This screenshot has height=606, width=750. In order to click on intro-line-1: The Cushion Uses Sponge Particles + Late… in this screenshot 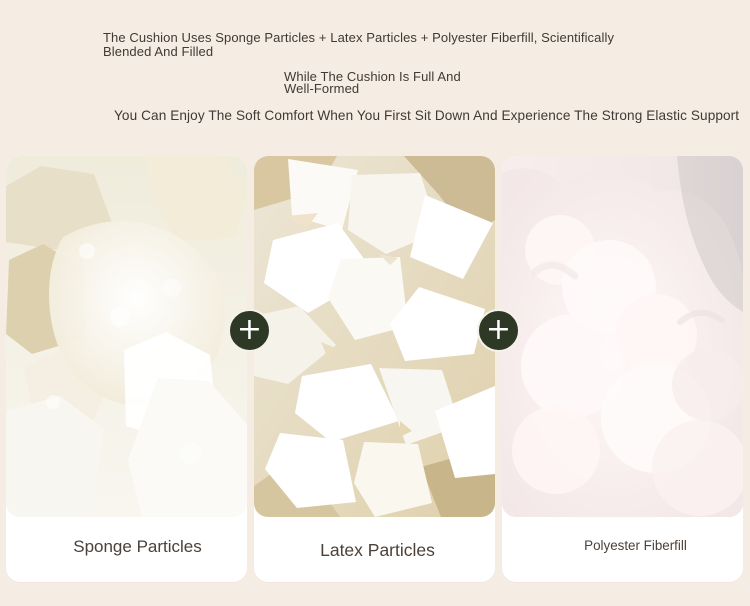, I will do `click(359, 37)`.